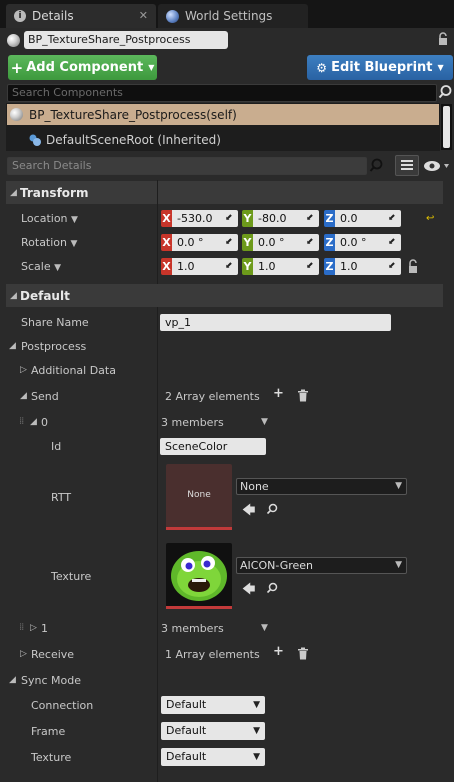 This screenshot has width=454, height=782. I want to click on rotation-label: Rotation ▼, so click(49, 242).